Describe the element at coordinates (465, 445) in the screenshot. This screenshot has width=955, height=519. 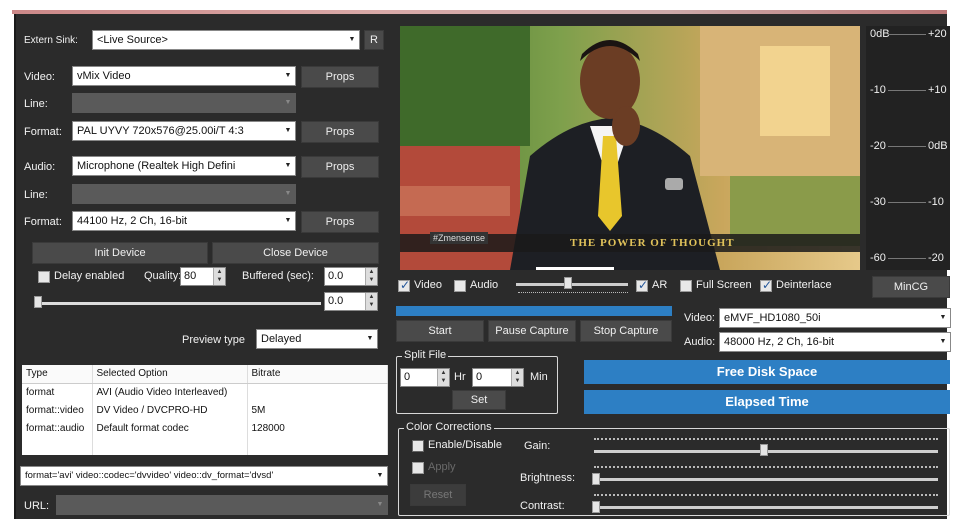
I see `color-enable-label: Enable/Disable` at that location.